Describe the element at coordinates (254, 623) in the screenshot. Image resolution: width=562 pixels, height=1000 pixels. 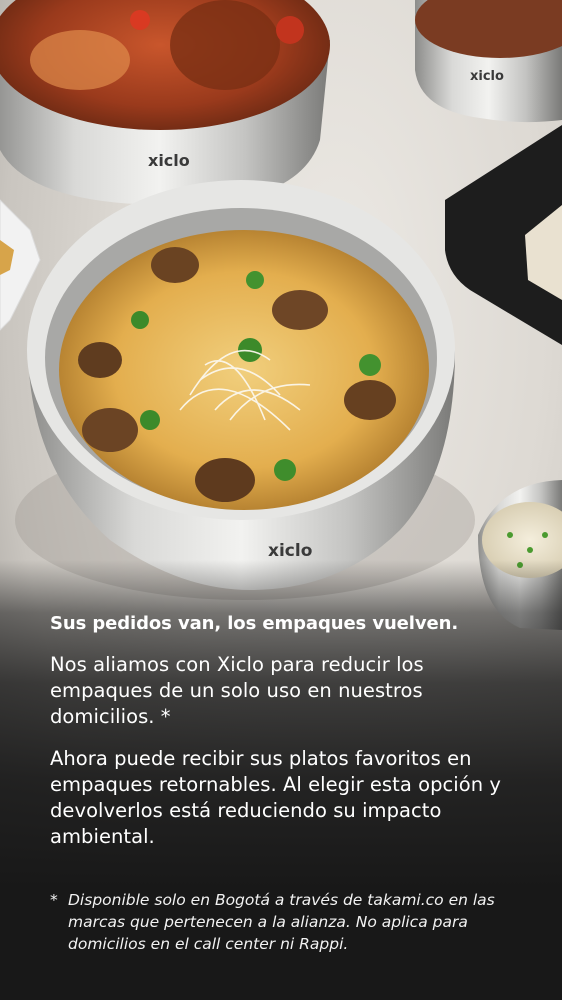
I see `promo-headline: Sus pedidos van, los empaques vuelven.` at that location.